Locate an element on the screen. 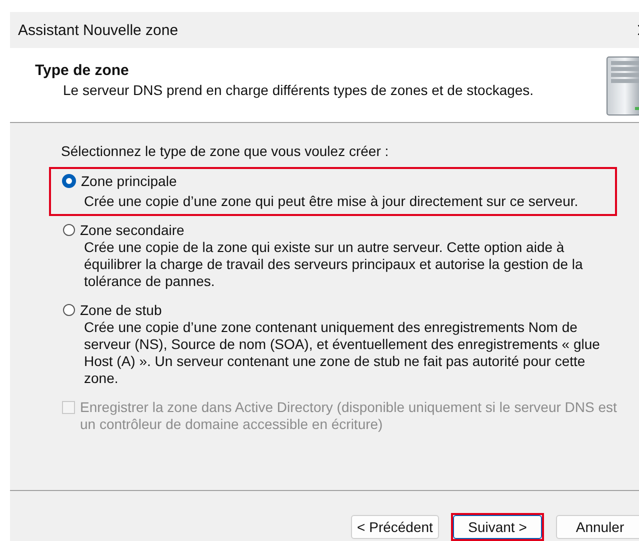 Image resolution: width=639 pixels, height=541 pixels. option-label: Zone secondaire is located at coordinates (132, 230).